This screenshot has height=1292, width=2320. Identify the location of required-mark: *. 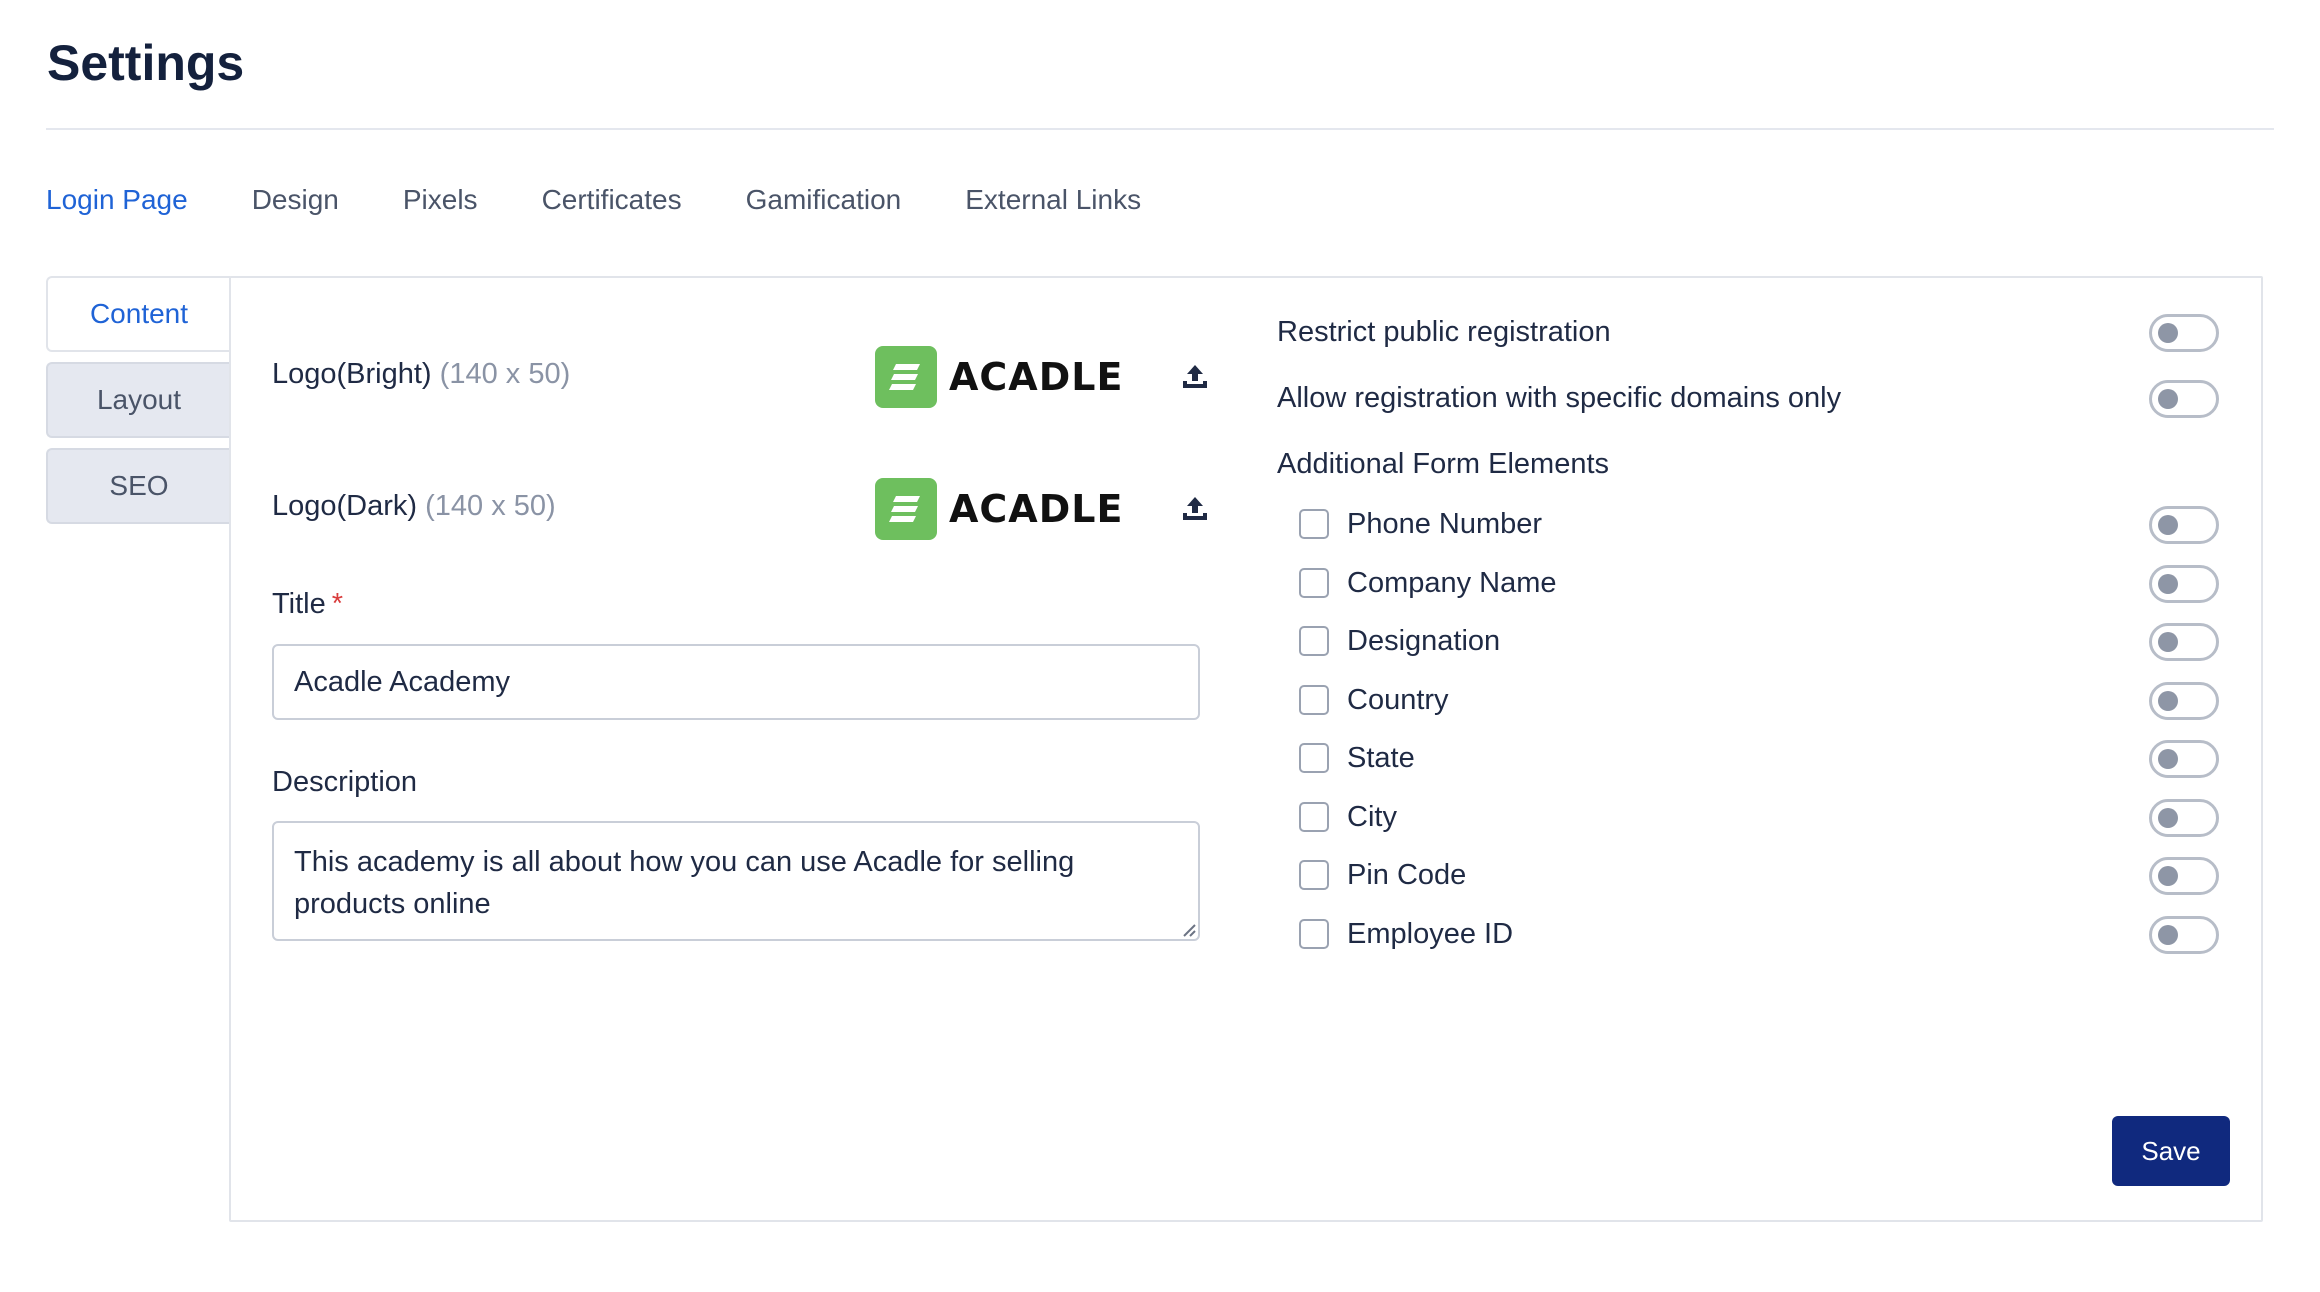
(337, 604).